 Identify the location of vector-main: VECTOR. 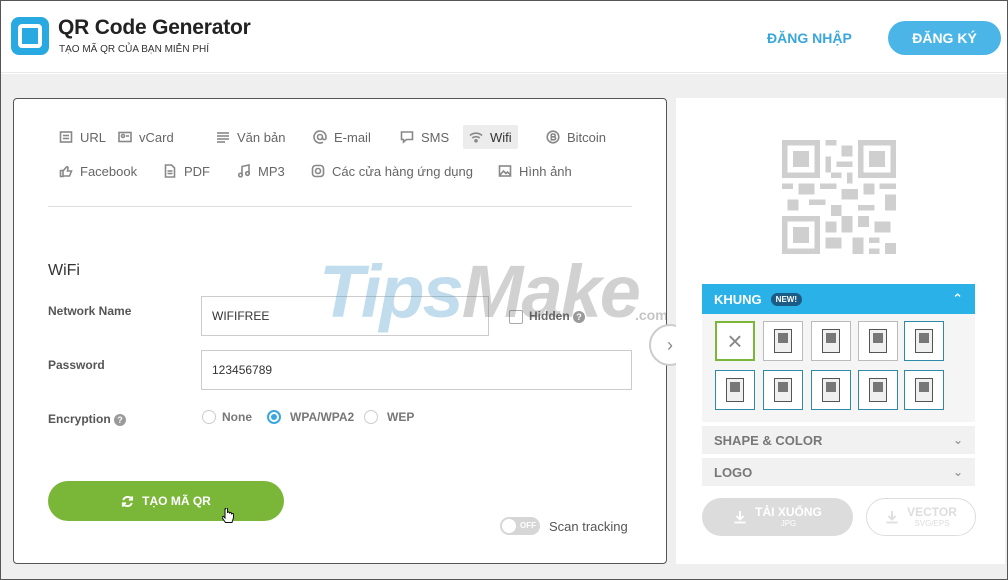
(932, 511).